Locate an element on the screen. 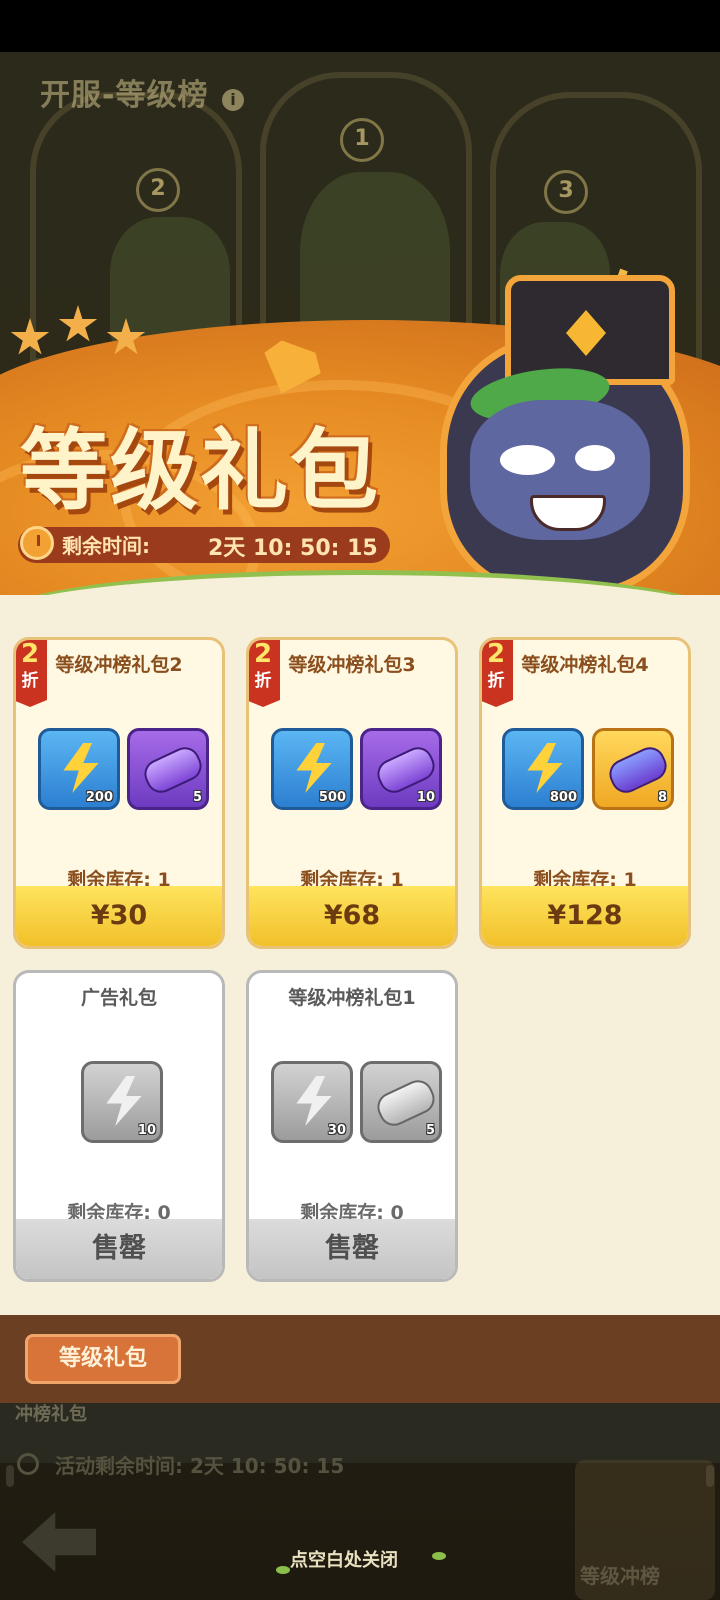  card-title: 等级冲榜礼包3 is located at coordinates (352, 665).